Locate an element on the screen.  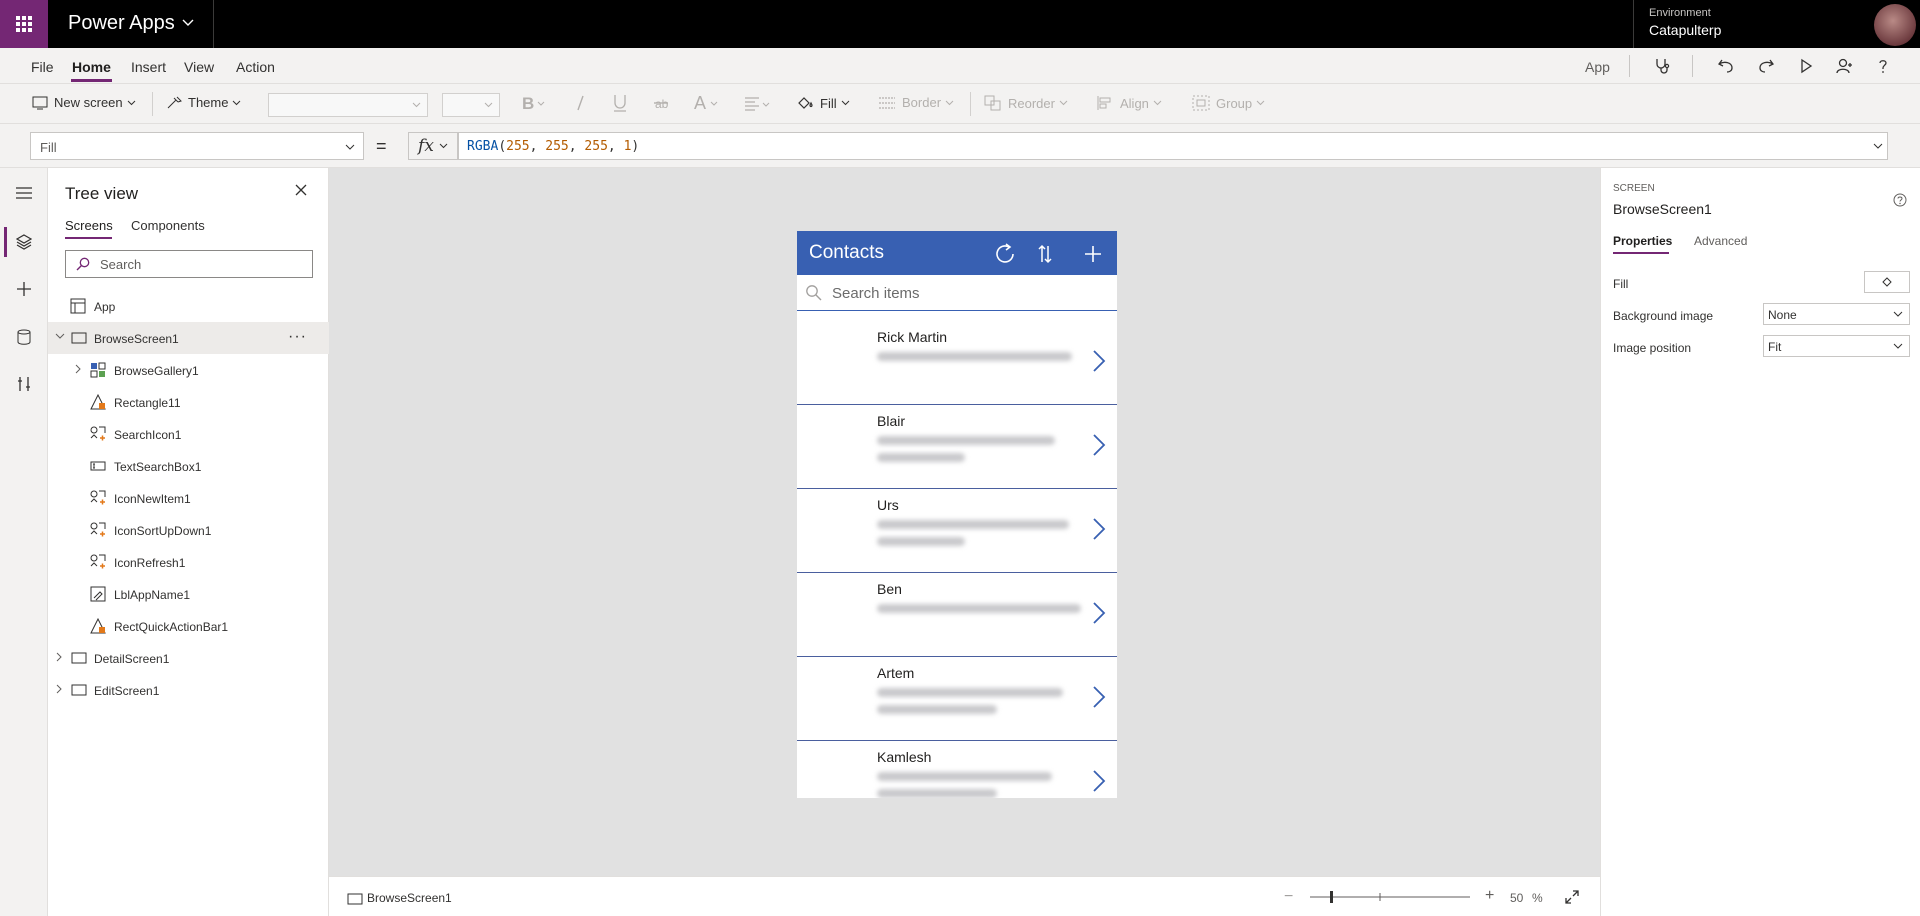
list-item: Urs is located at coordinates (957, 531).